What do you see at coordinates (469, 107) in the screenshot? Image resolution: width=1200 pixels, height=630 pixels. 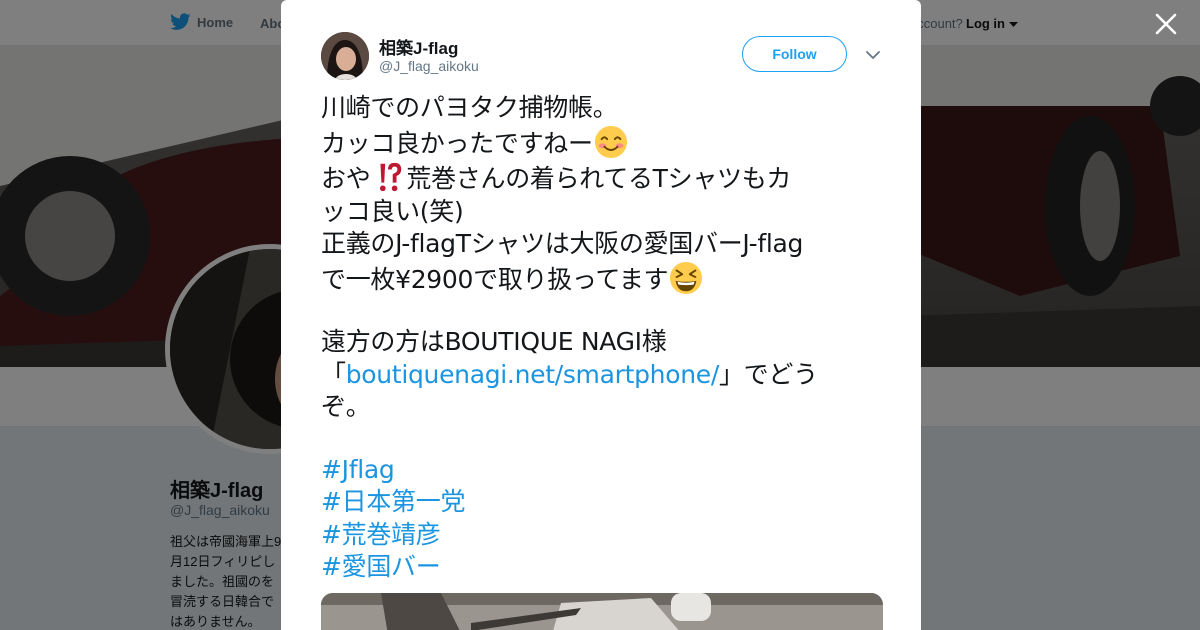 I see `tweet-line: 川崎でのパヨタク捕物帳。` at bounding box center [469, 107].